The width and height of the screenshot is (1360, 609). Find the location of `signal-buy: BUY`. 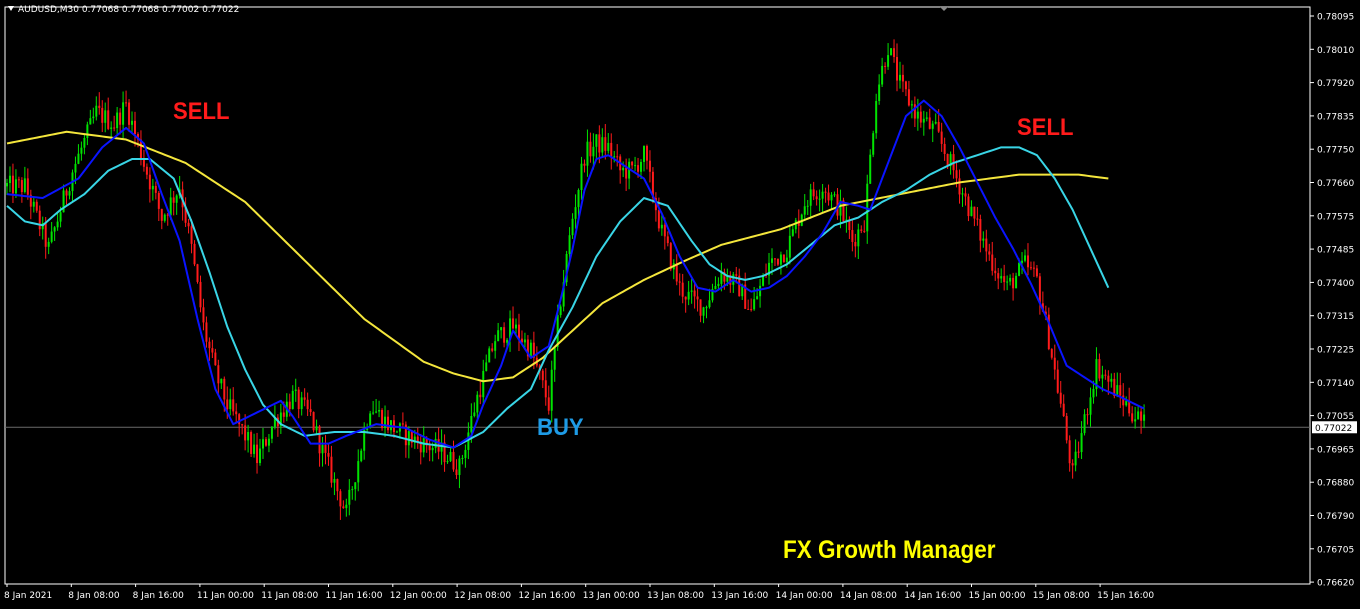

signal-buy: BUY is located at coordinates (560, 427).